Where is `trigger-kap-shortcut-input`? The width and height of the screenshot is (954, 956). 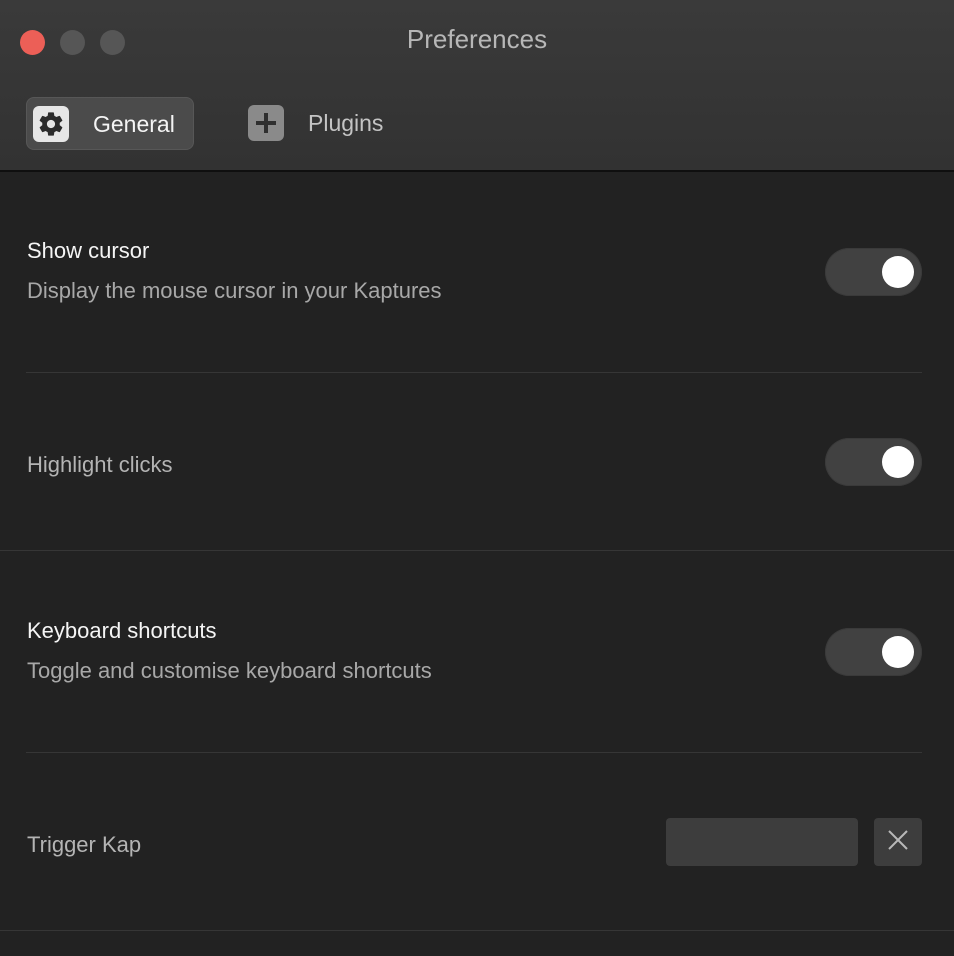
trigger-kap-shortcut-input is located at coordinates (762, 842).